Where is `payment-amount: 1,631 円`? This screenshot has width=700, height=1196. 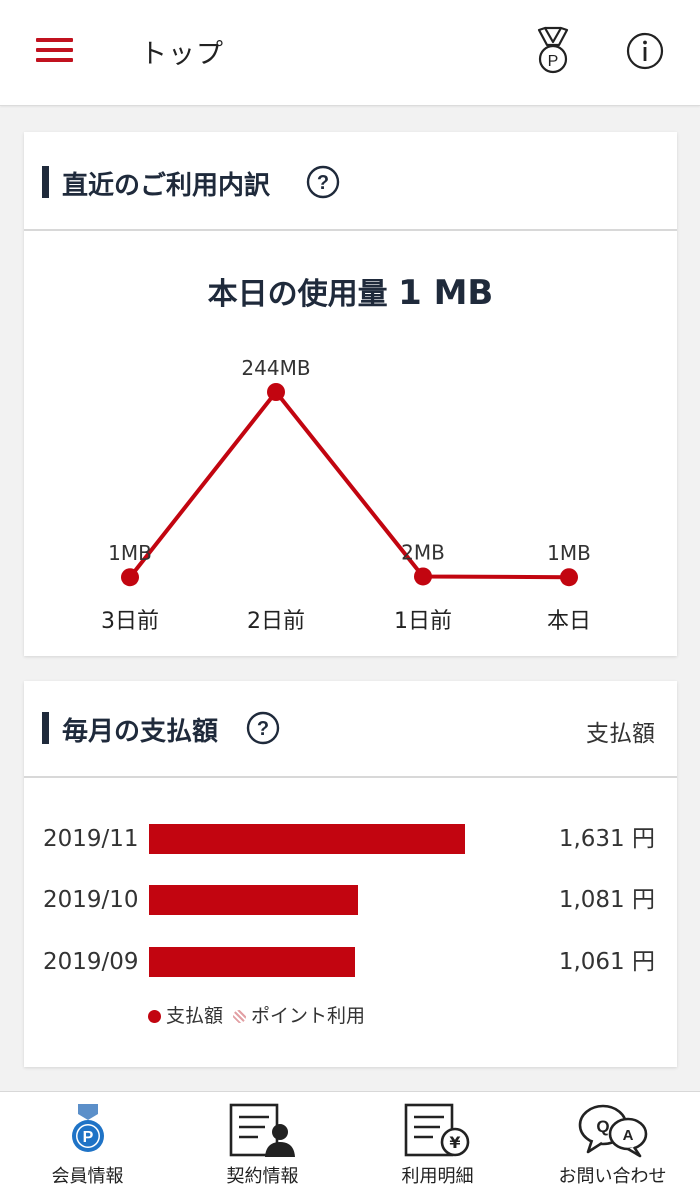
payment-amount: 1,631 円 is located at coordinates (606, 839).